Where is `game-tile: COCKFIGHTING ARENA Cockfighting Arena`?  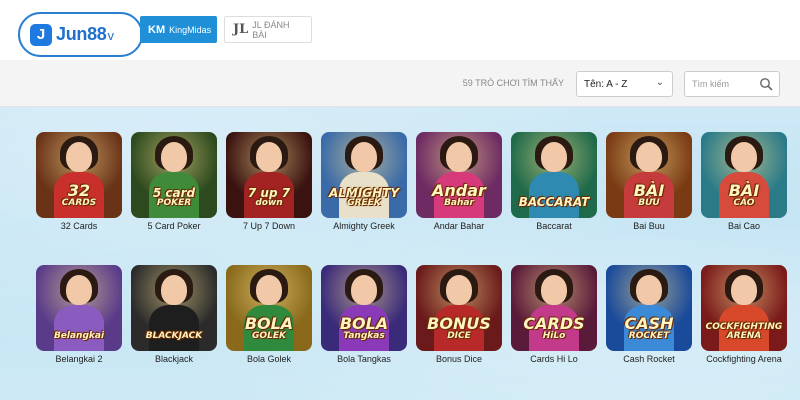 game-tile: COCKFIGHTING ARENA Cockfighting Arena is located at coordinates (744, 314).